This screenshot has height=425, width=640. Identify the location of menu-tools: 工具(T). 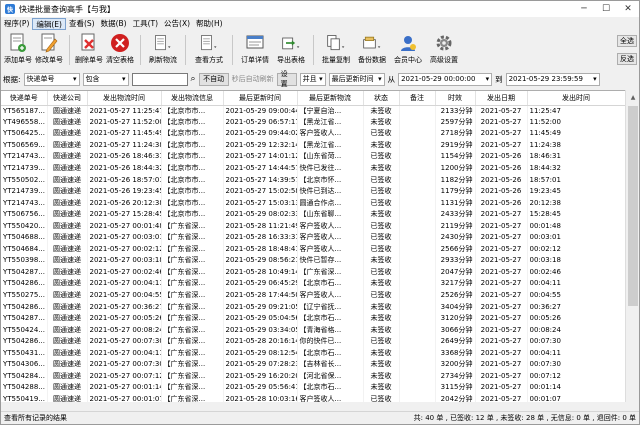
(145, 24).